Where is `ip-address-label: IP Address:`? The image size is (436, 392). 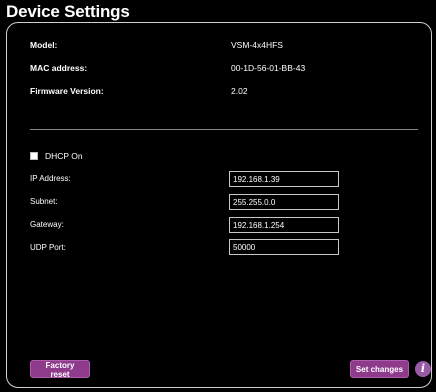 ip-address-label: IP Address: is located at coordinates (50, 178).